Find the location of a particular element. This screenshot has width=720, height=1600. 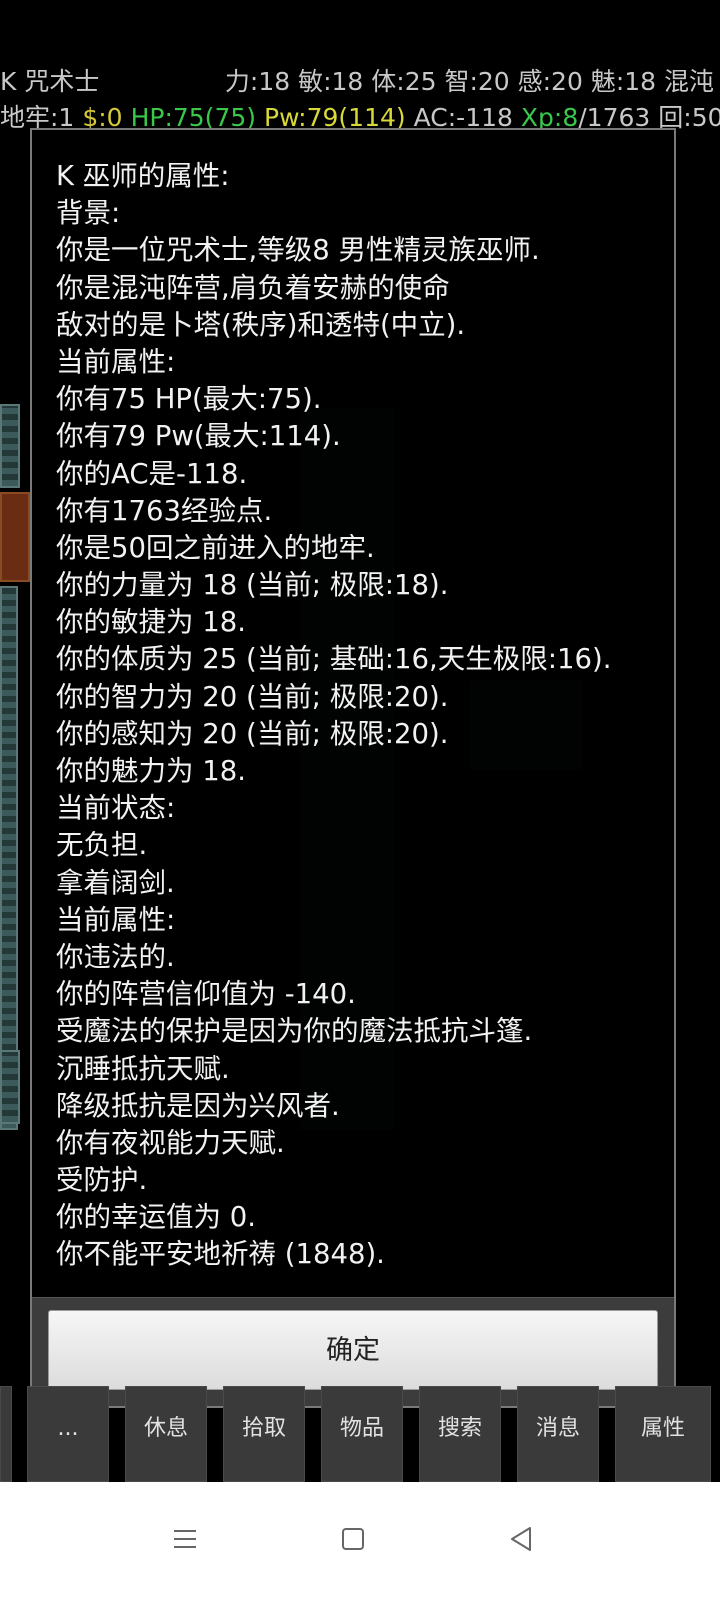

attribute-line: 你是50回之前进入的地牢. is located at coordinates (215, 547).